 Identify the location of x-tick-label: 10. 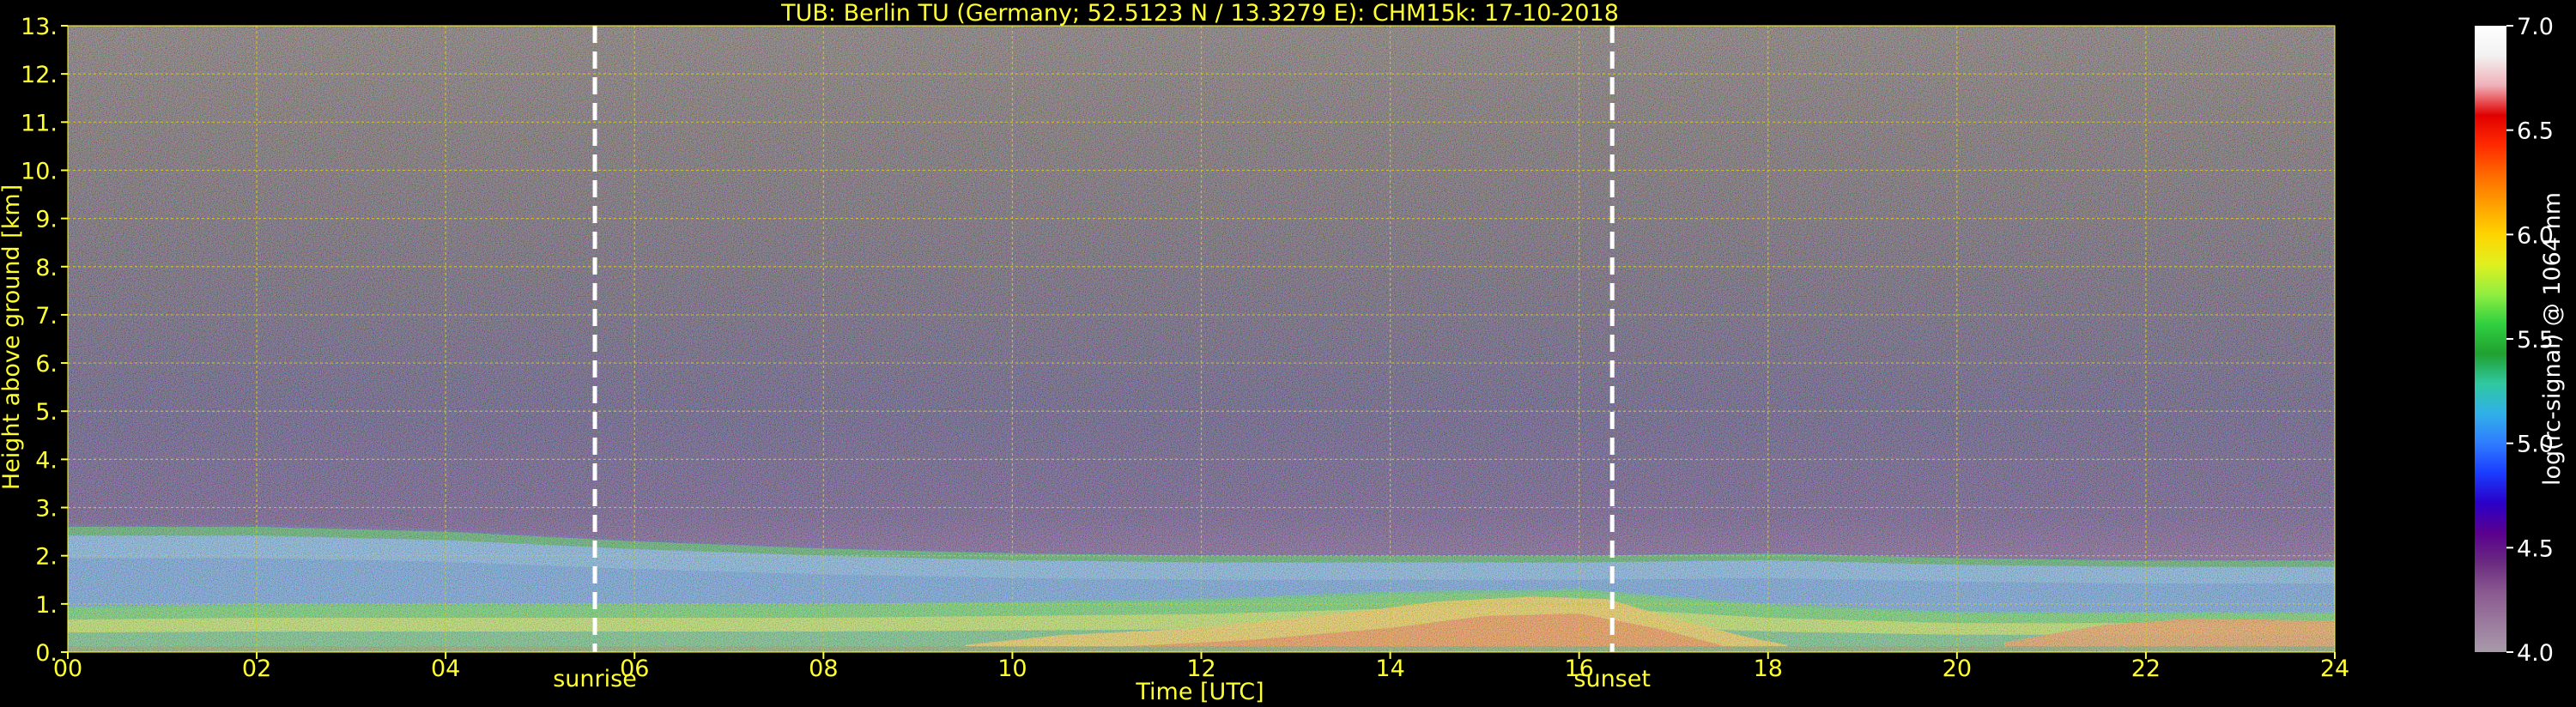
(1012, 669).